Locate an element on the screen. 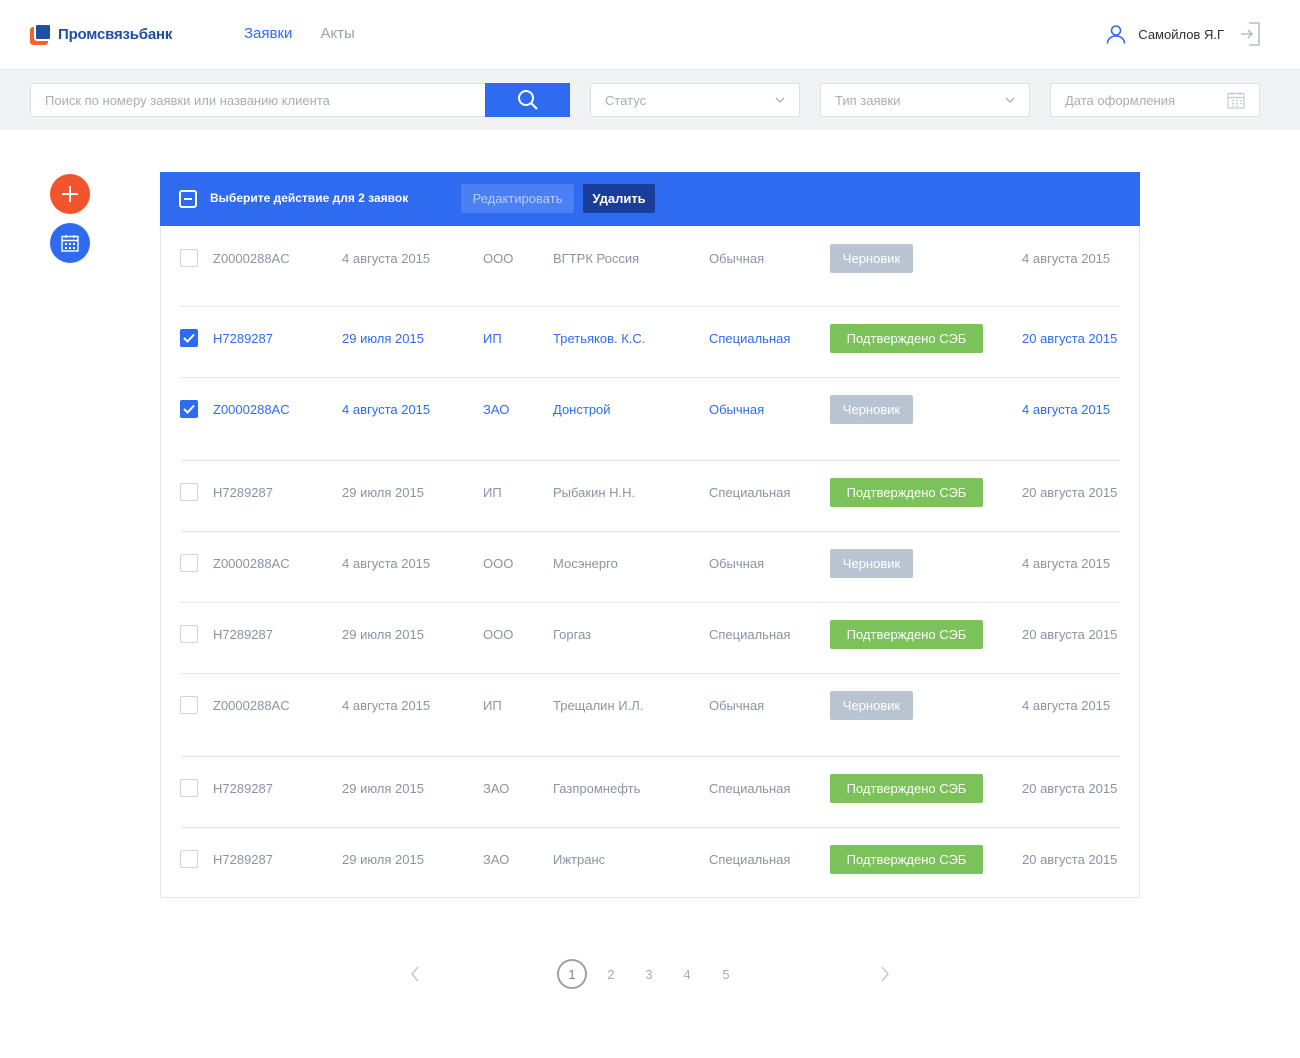 The height and width of the screenshot is (1058, 1300). user-block: Самойлов Я.Г is located at coordinates (1183, 34).